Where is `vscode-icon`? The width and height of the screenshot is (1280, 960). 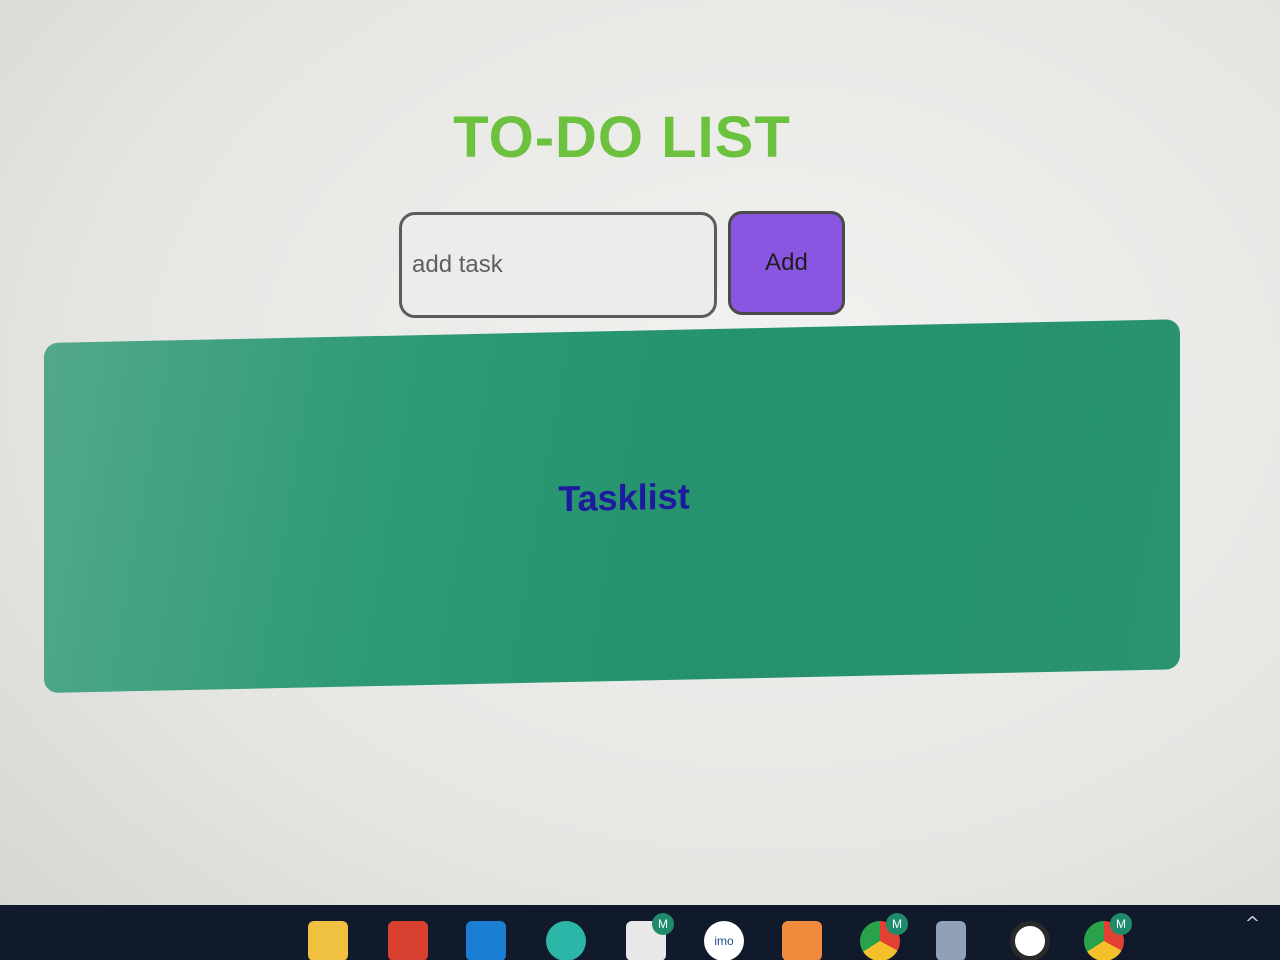 vscode-icon is located at coordinates (486, 940).